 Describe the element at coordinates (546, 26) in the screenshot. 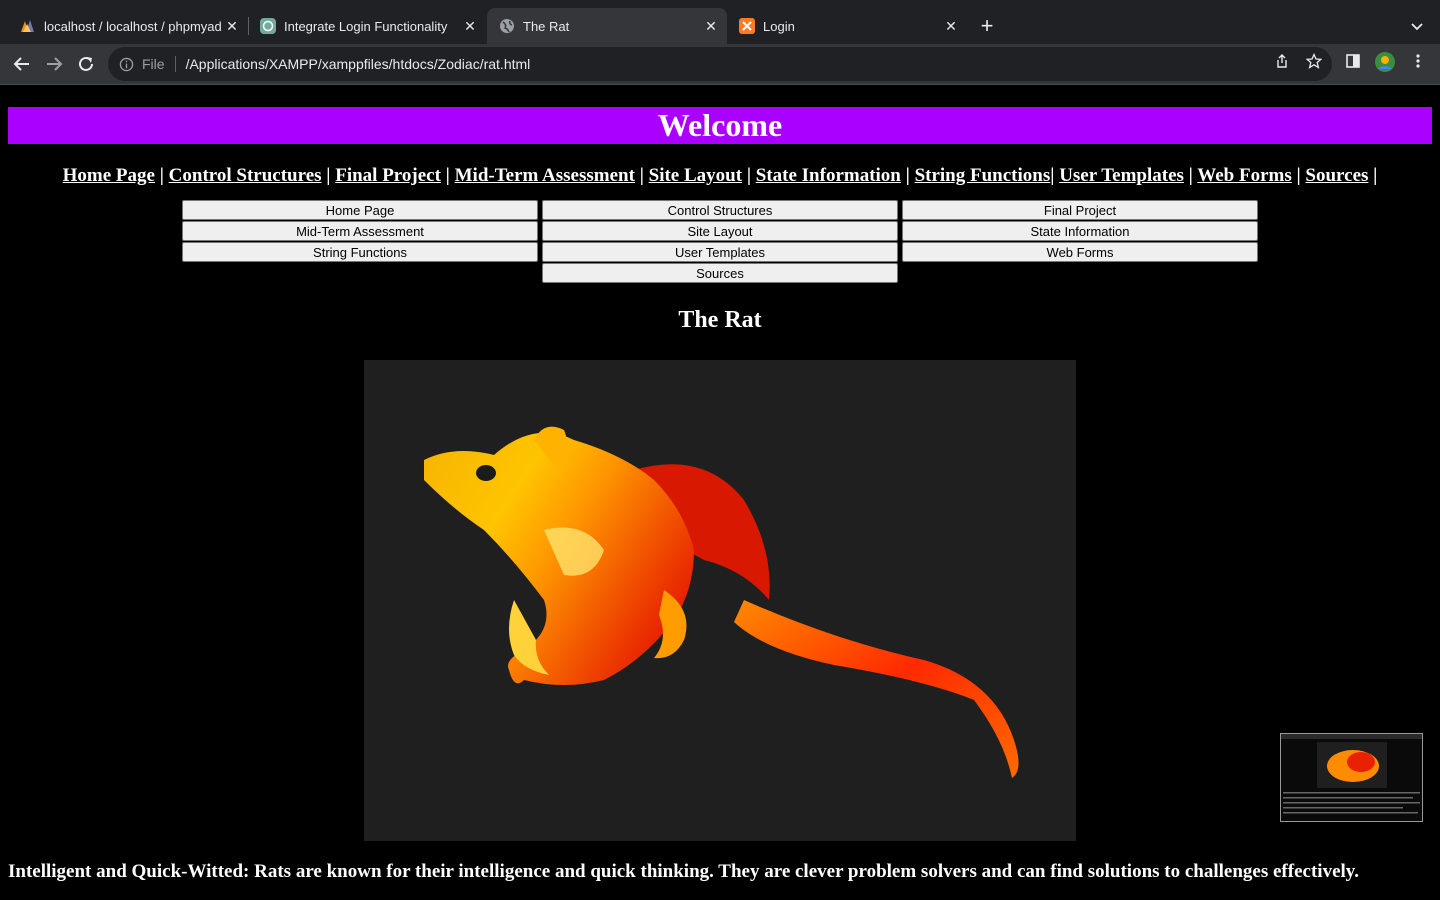

I see `tab-title: The Rat` at that location.